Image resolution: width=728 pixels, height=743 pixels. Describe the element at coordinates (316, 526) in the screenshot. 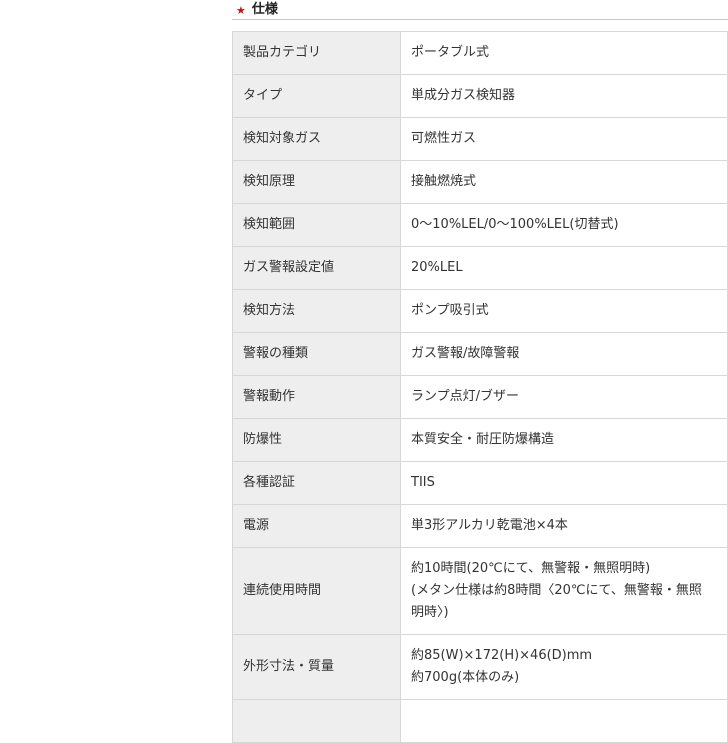

I see `spec-label: 電源` at that location.